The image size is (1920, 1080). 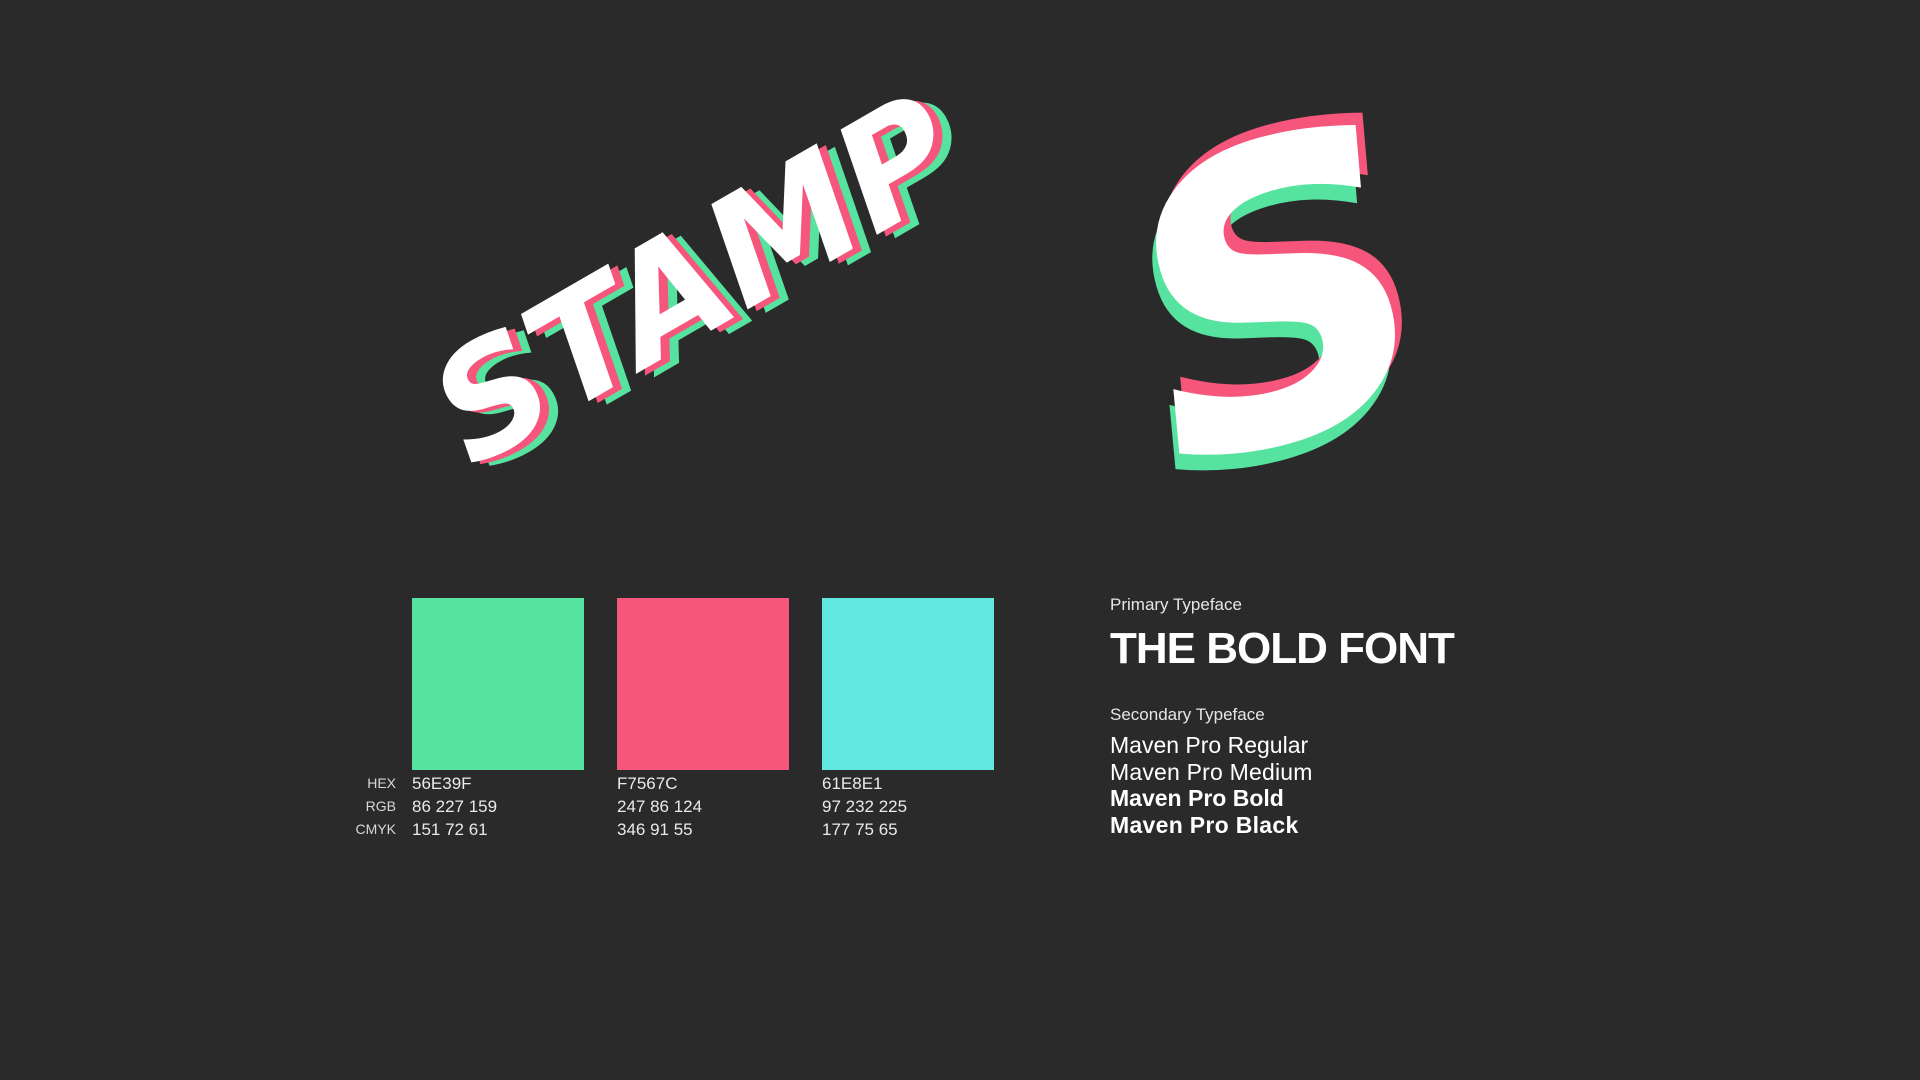 I want to click on swatch-cyan-rgb: 97 232 225, so click(x=865, y=806).